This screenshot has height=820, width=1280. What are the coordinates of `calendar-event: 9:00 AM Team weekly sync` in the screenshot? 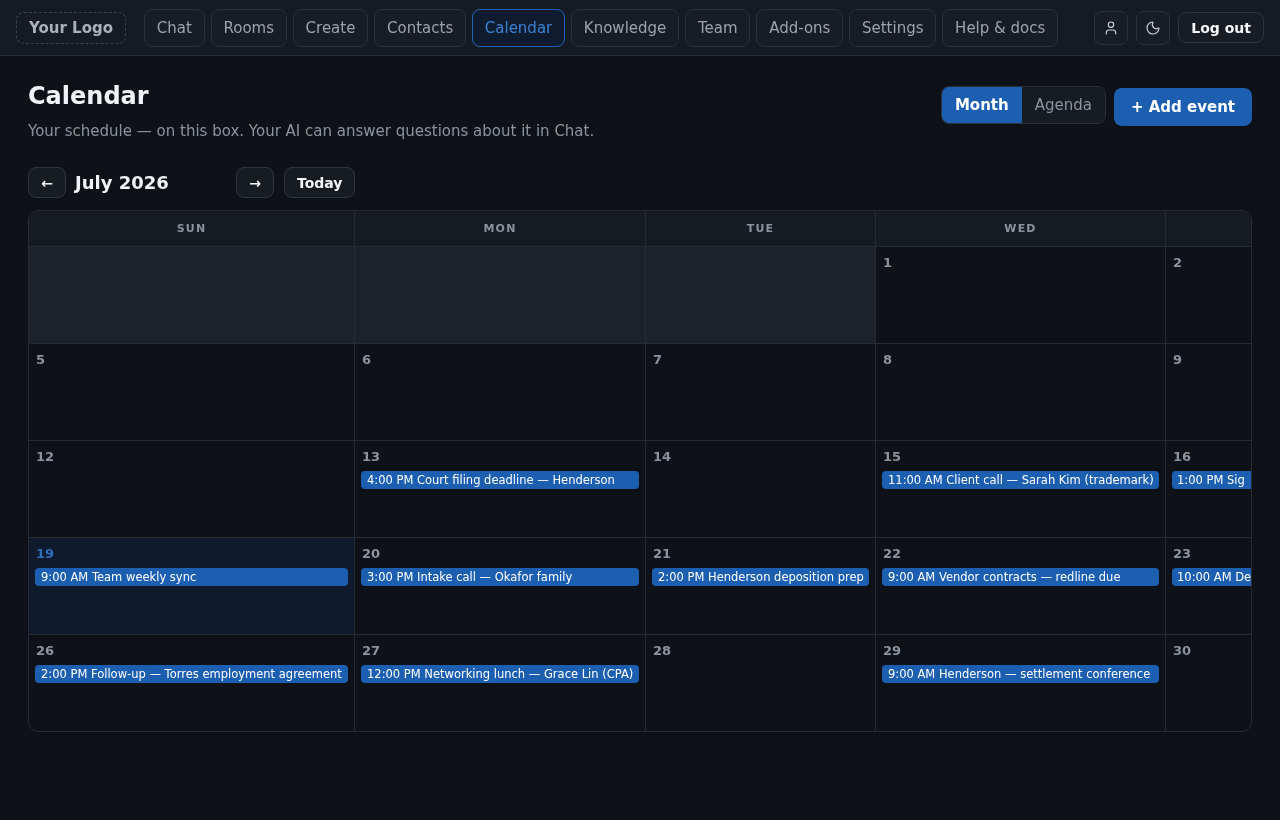 It's located at (191, 577).